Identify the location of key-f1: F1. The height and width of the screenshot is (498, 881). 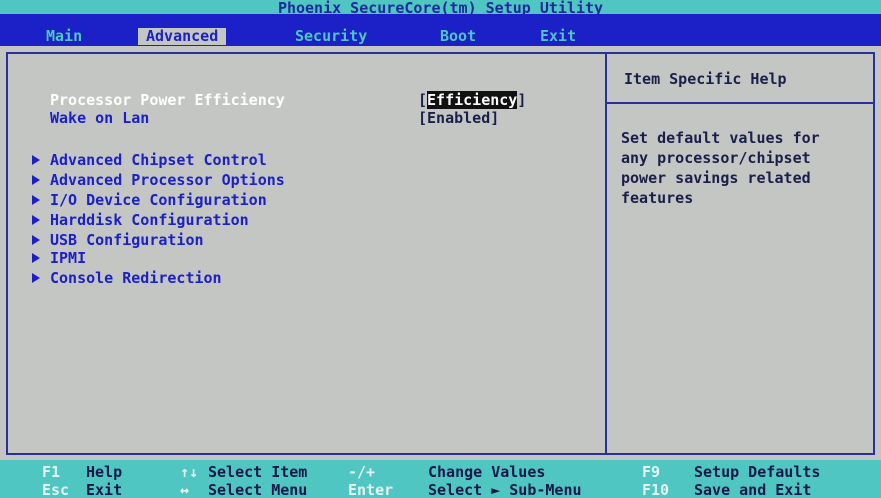
(51, 472).